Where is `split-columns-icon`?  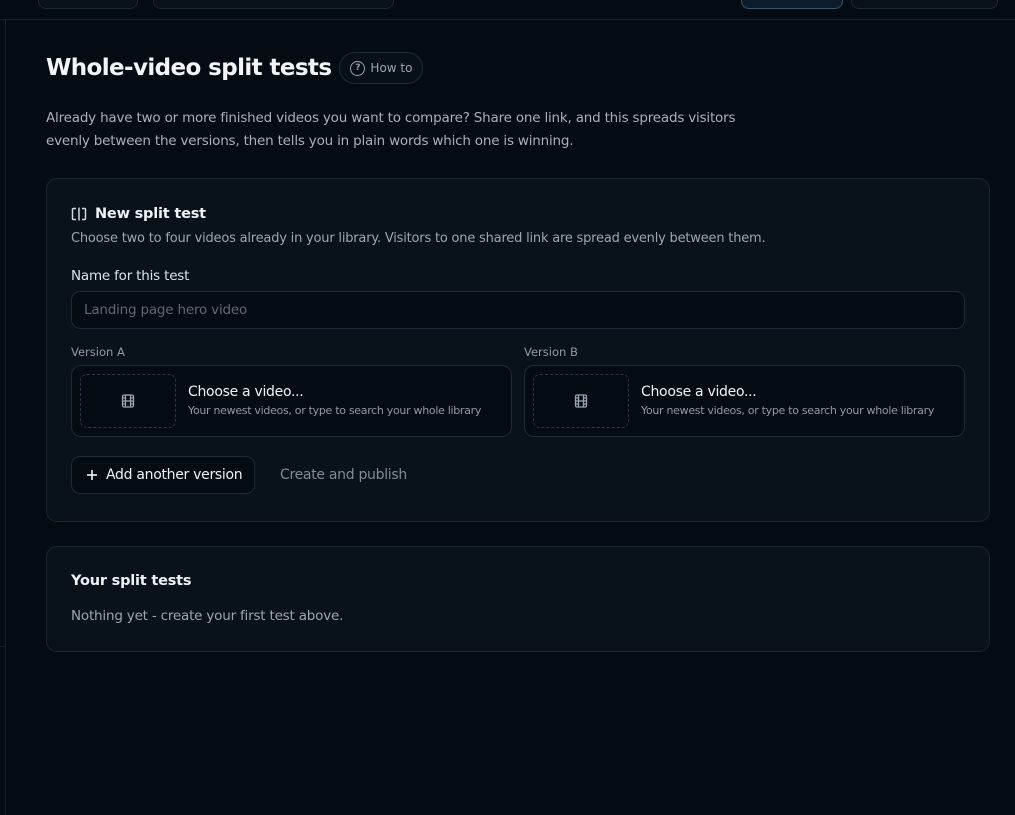 split-columns-icon is located at coordinates (79, 214).